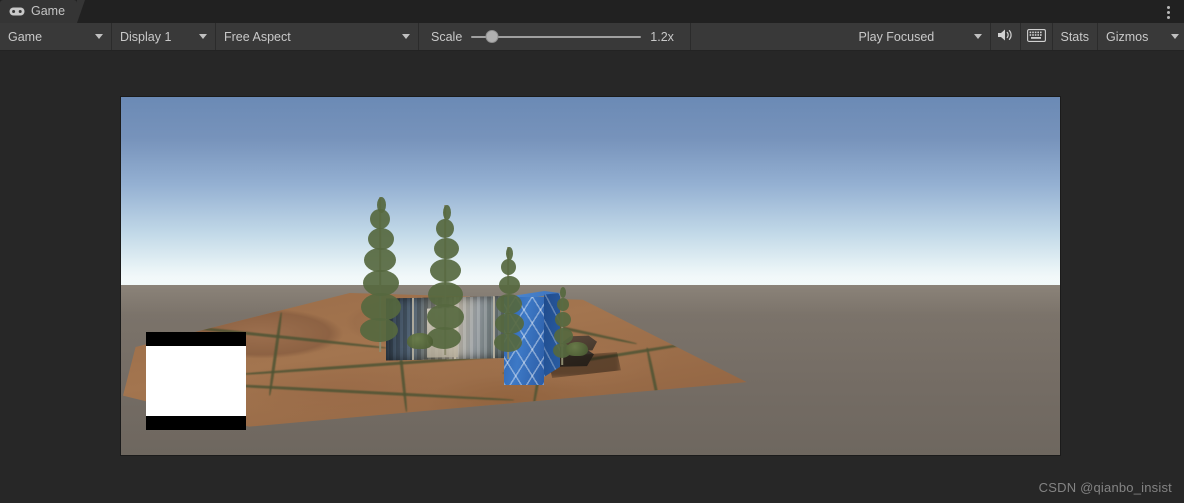  What do you see at coordinates (662, 36) in the screenshot?
I see `scale-value: 1.2x` at bounding box center [662, 36].